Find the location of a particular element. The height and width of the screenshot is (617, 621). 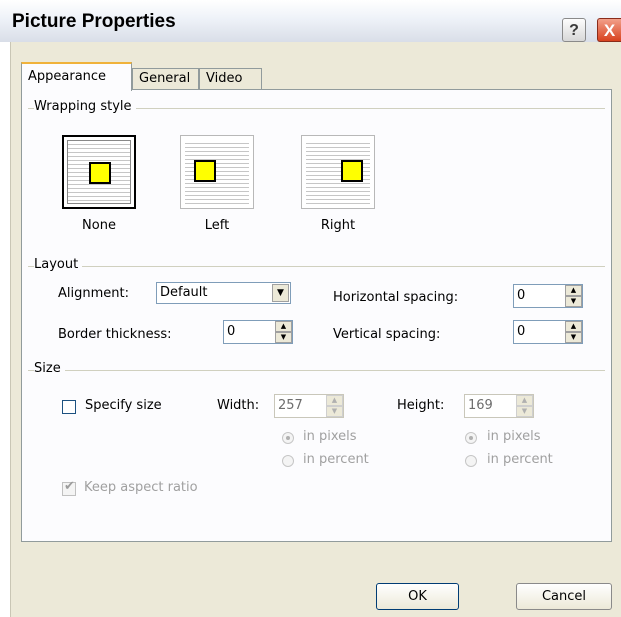

wrap-none-label: None is located at coordinates (99, 225).